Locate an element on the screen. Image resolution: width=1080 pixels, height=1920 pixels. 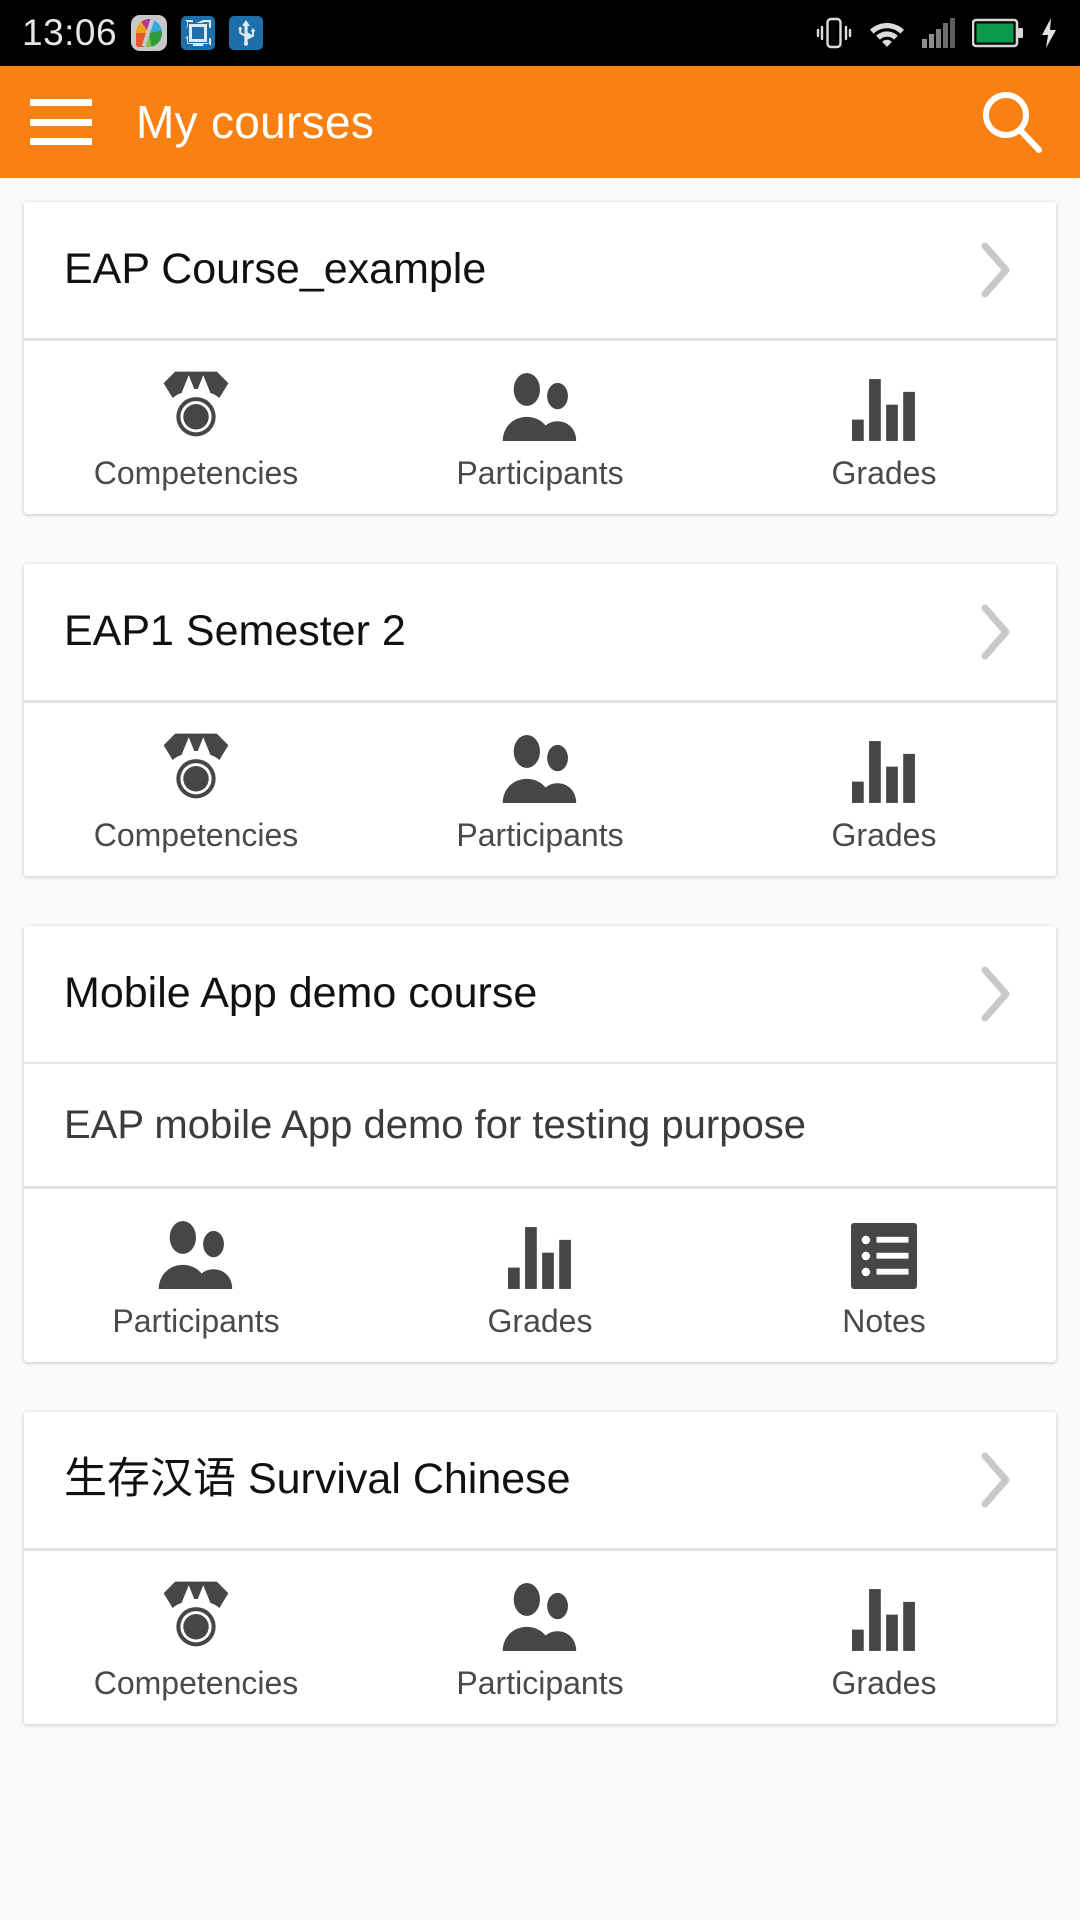
vibrate-icon is located at coordinates (834, 33).